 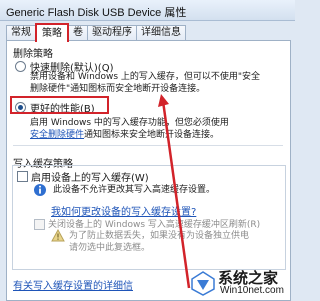 I want to click on watermark-logo-icon, so click(x=203, y=283).